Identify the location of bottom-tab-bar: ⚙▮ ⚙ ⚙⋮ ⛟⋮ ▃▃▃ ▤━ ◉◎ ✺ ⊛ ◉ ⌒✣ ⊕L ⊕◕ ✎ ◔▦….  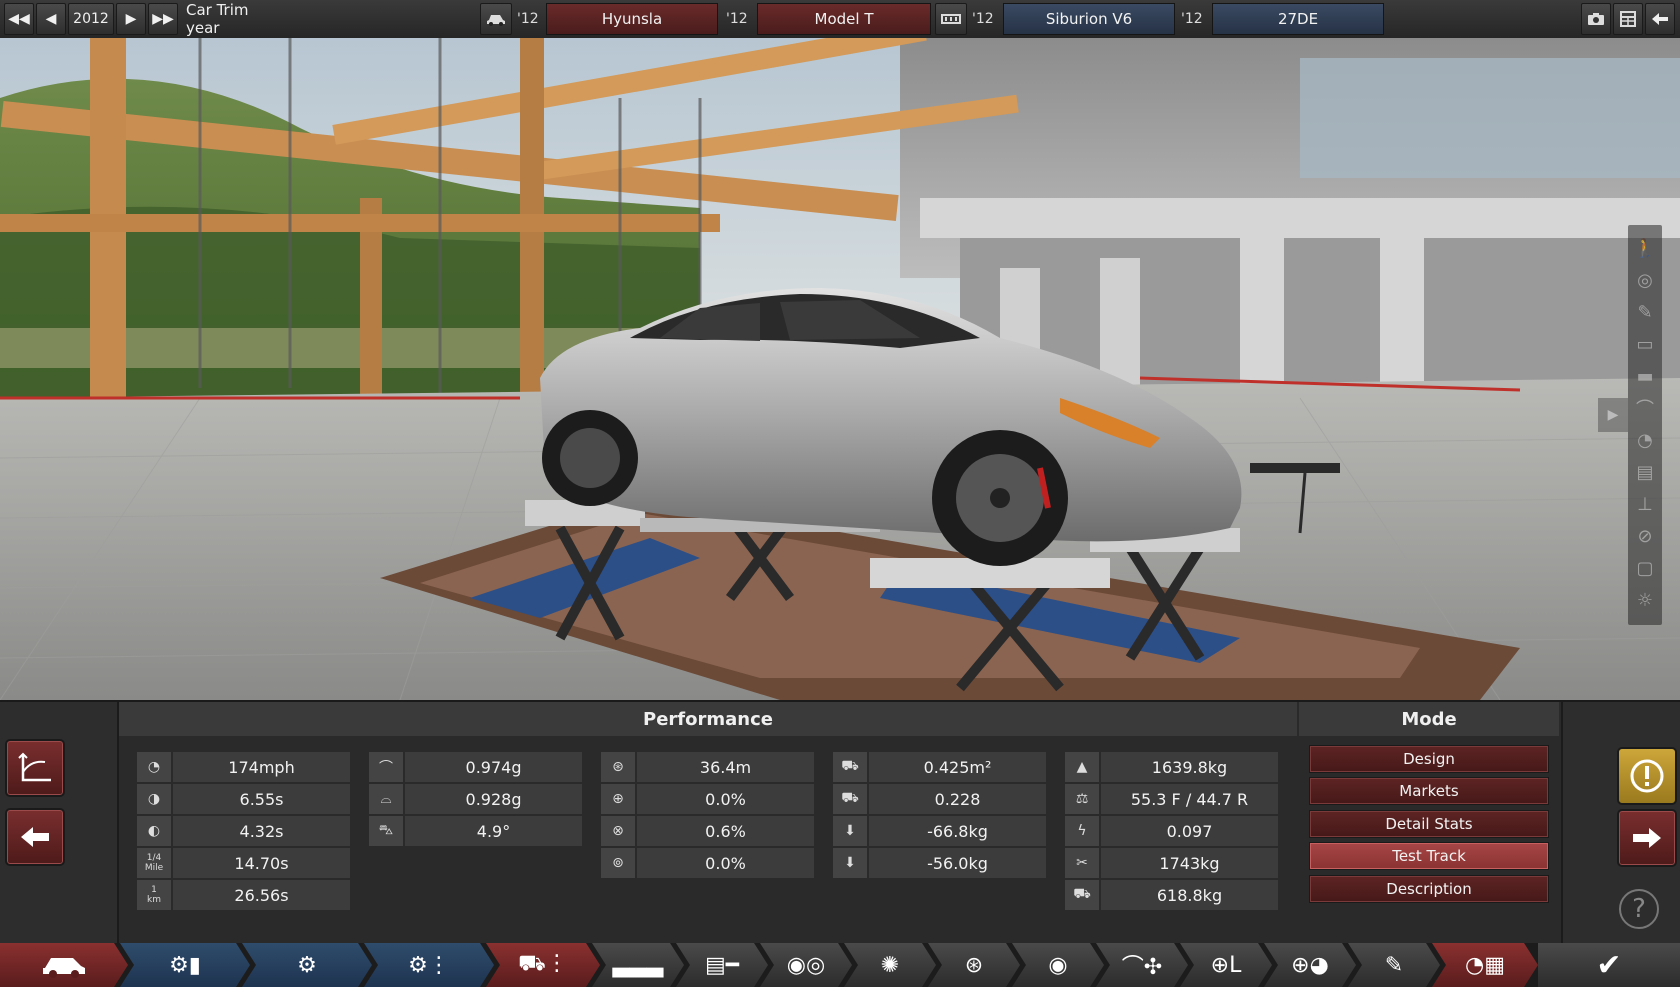
(840, 965).